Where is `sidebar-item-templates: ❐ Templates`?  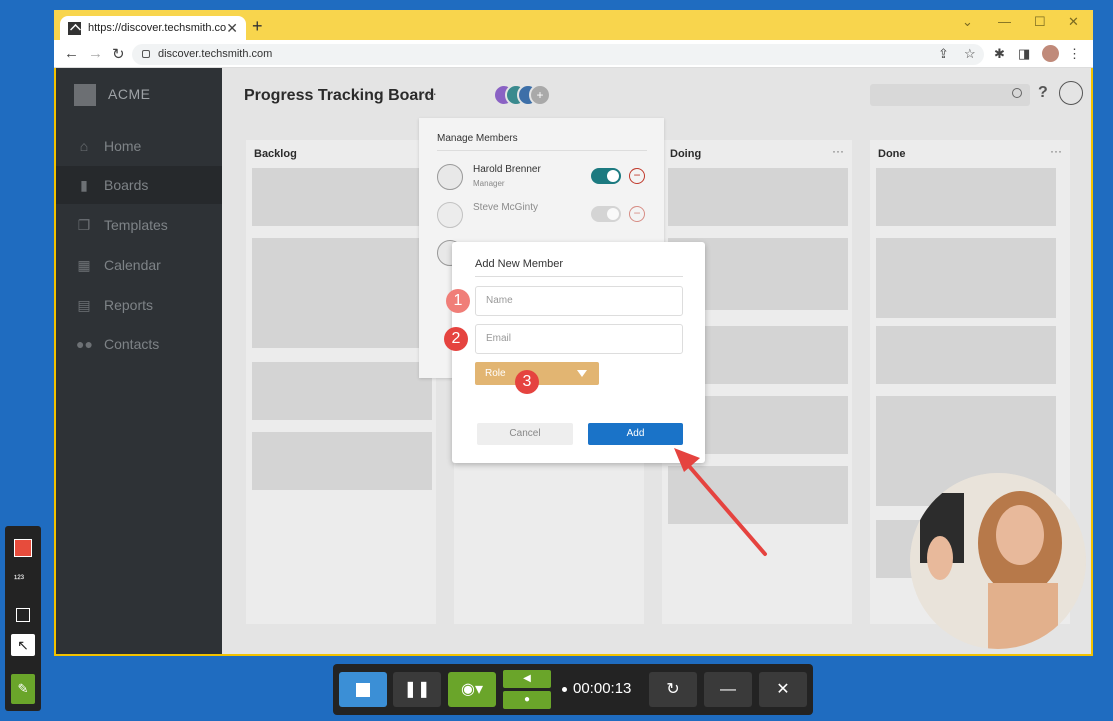 sidebar-item-templates: ❐ Templates is located at coordinates (139, 225).